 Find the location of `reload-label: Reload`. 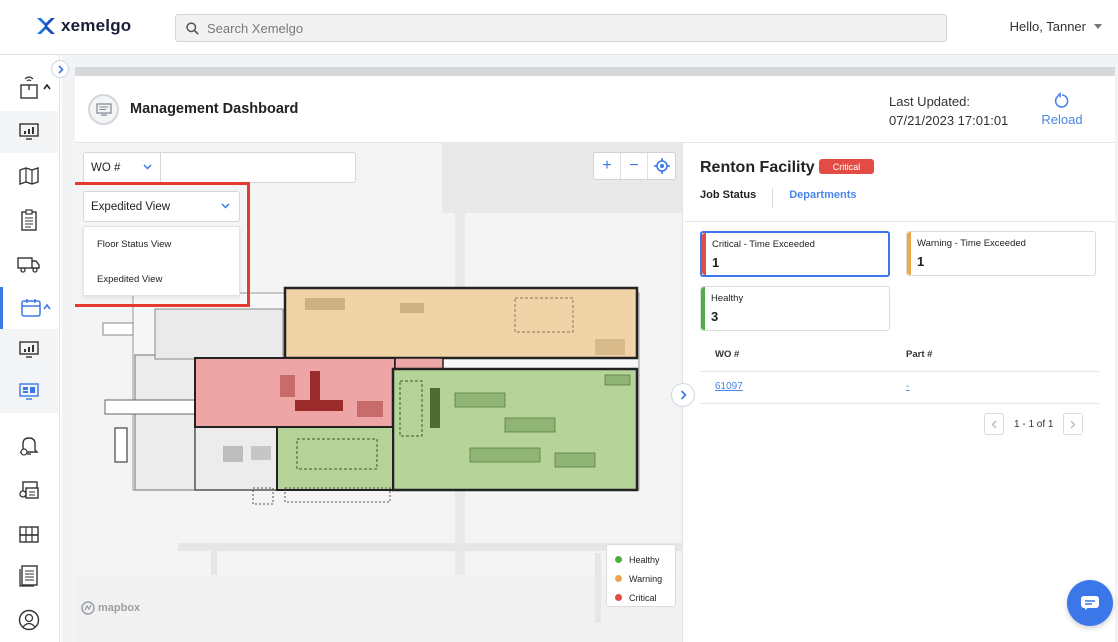

reload-label: Reload is located at coordinates (1062, 119).